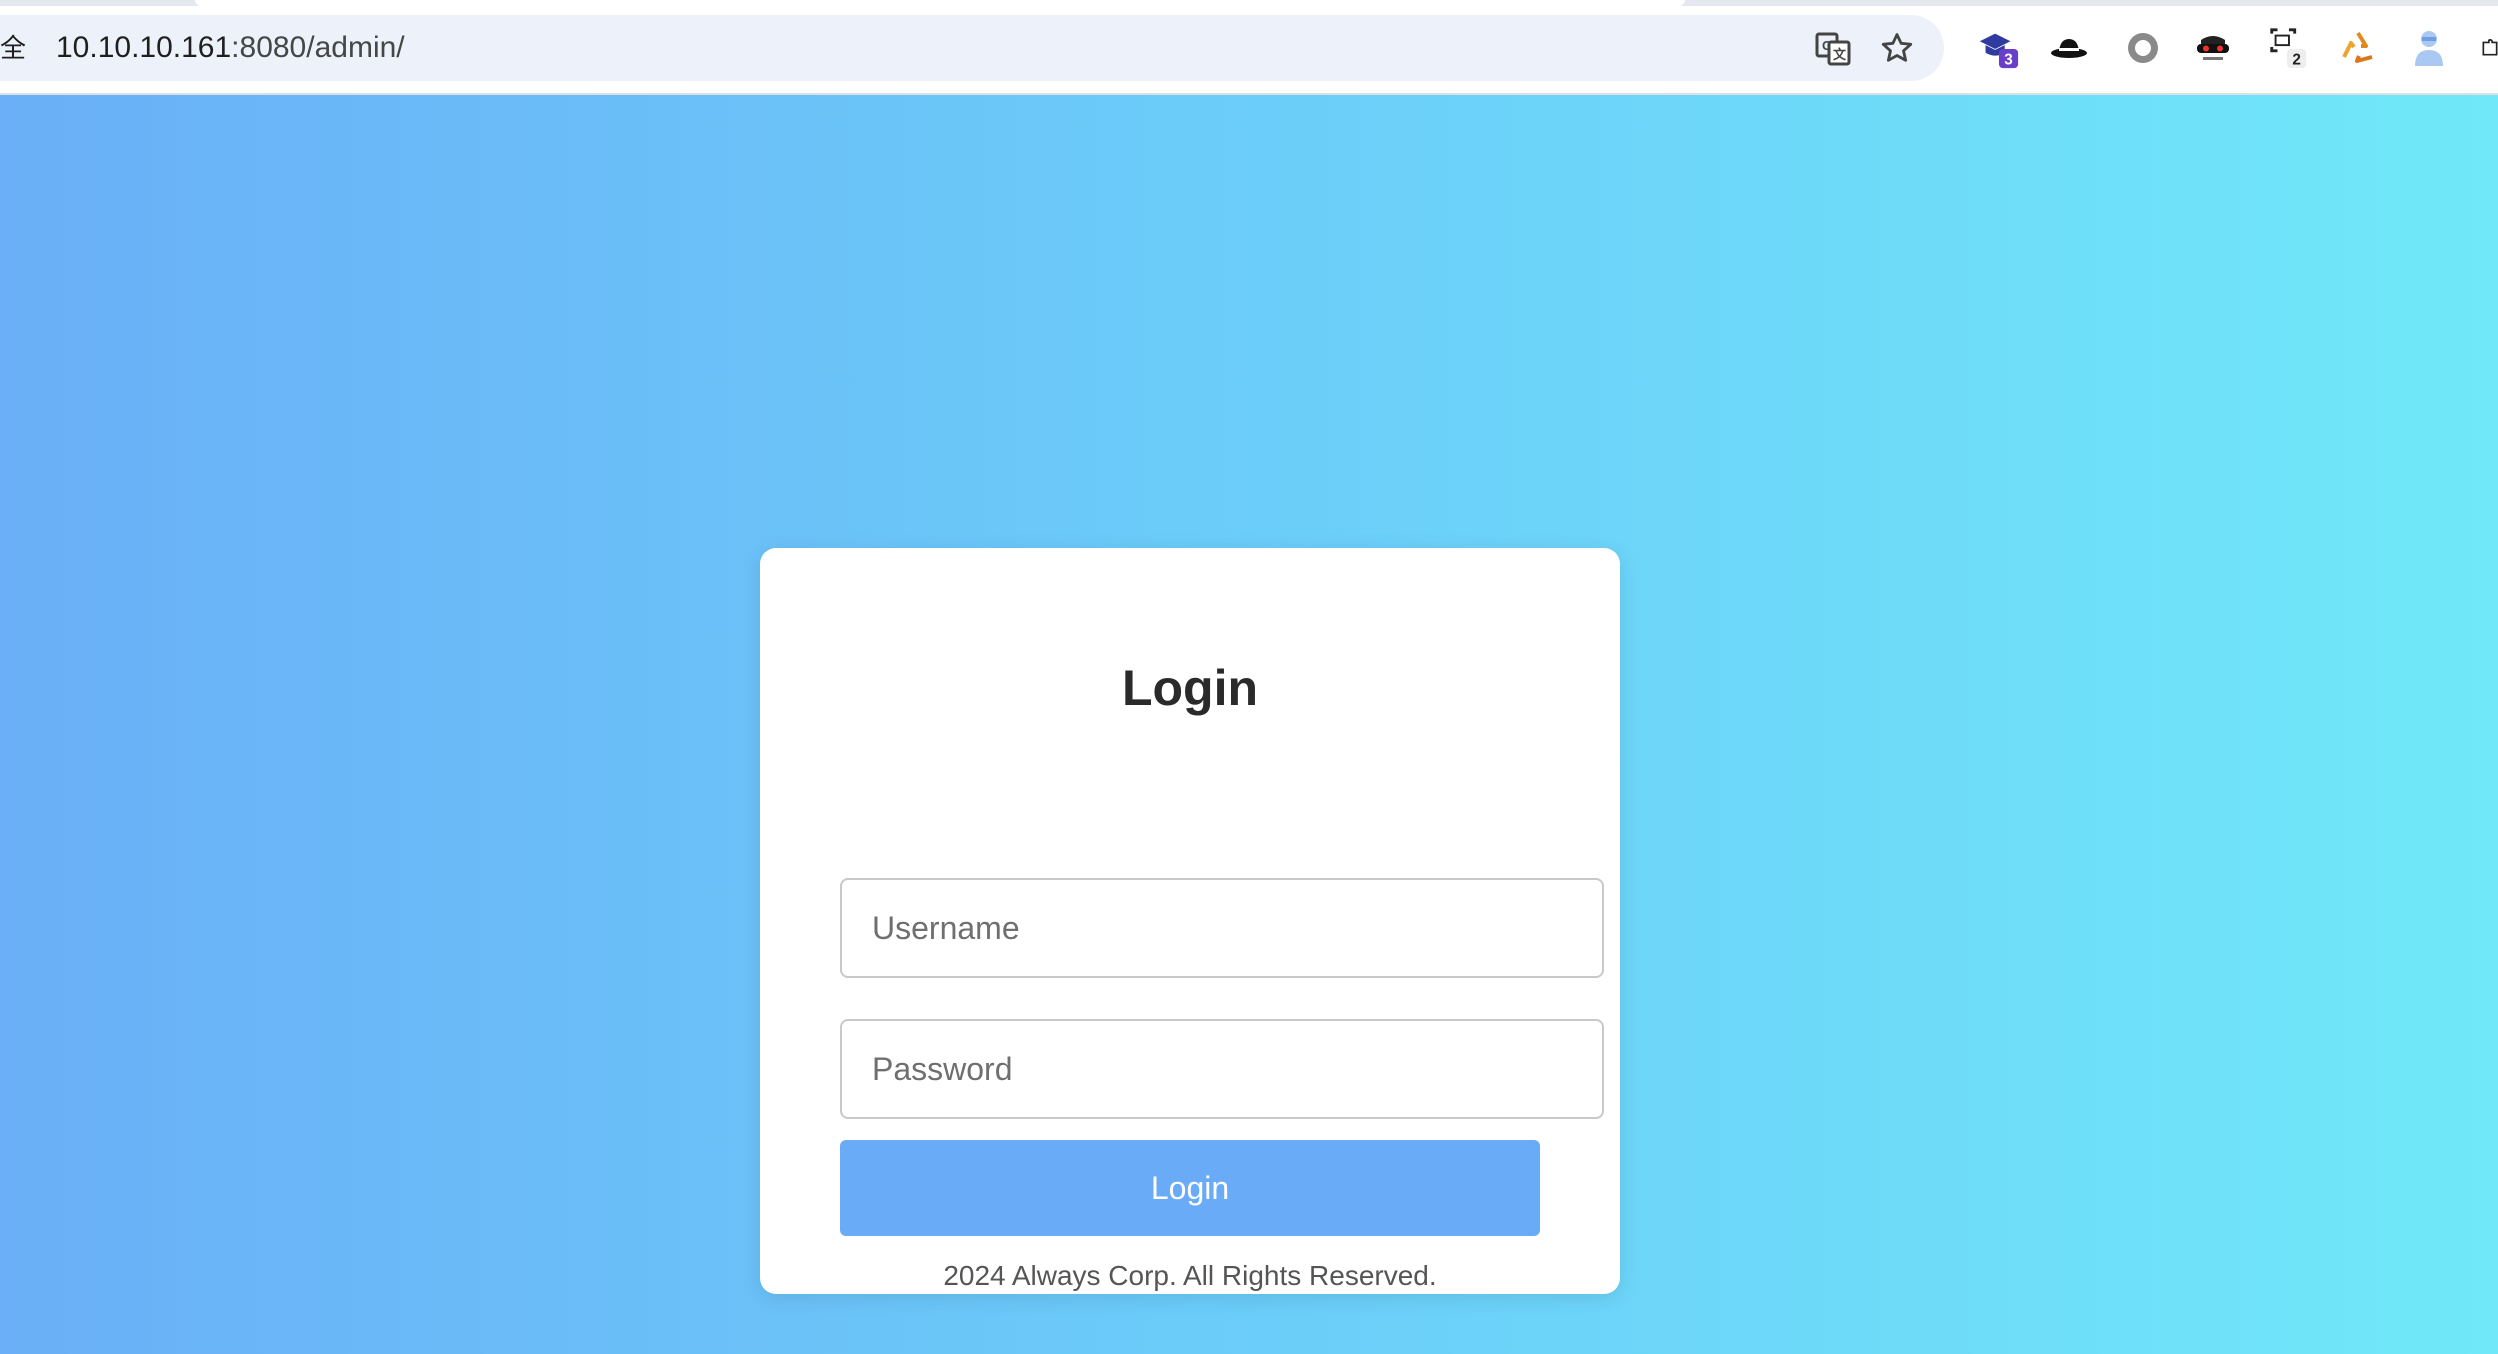 This screenshot has height=1354, width=2498. I want to click on translate-icon: G 文, so click(1833, 48).